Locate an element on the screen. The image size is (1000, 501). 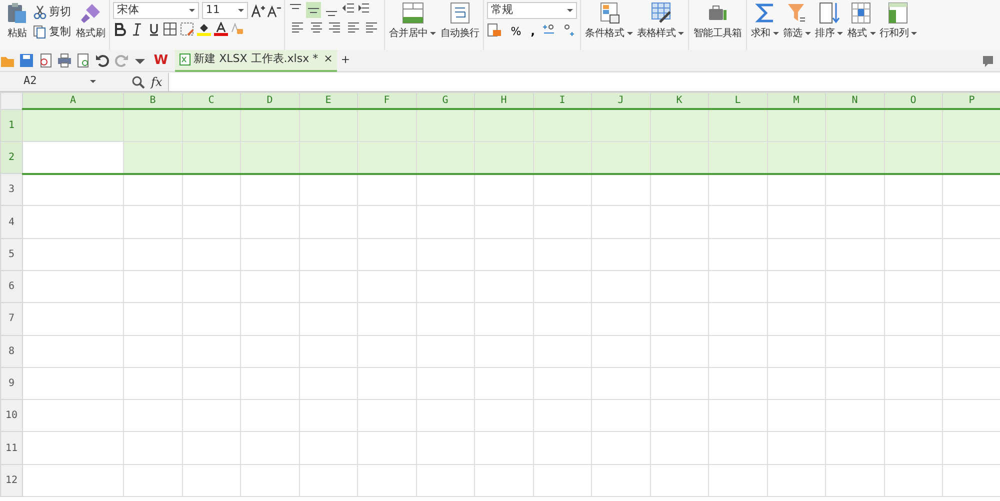
column-header: E is located at coordinates (328, 100).